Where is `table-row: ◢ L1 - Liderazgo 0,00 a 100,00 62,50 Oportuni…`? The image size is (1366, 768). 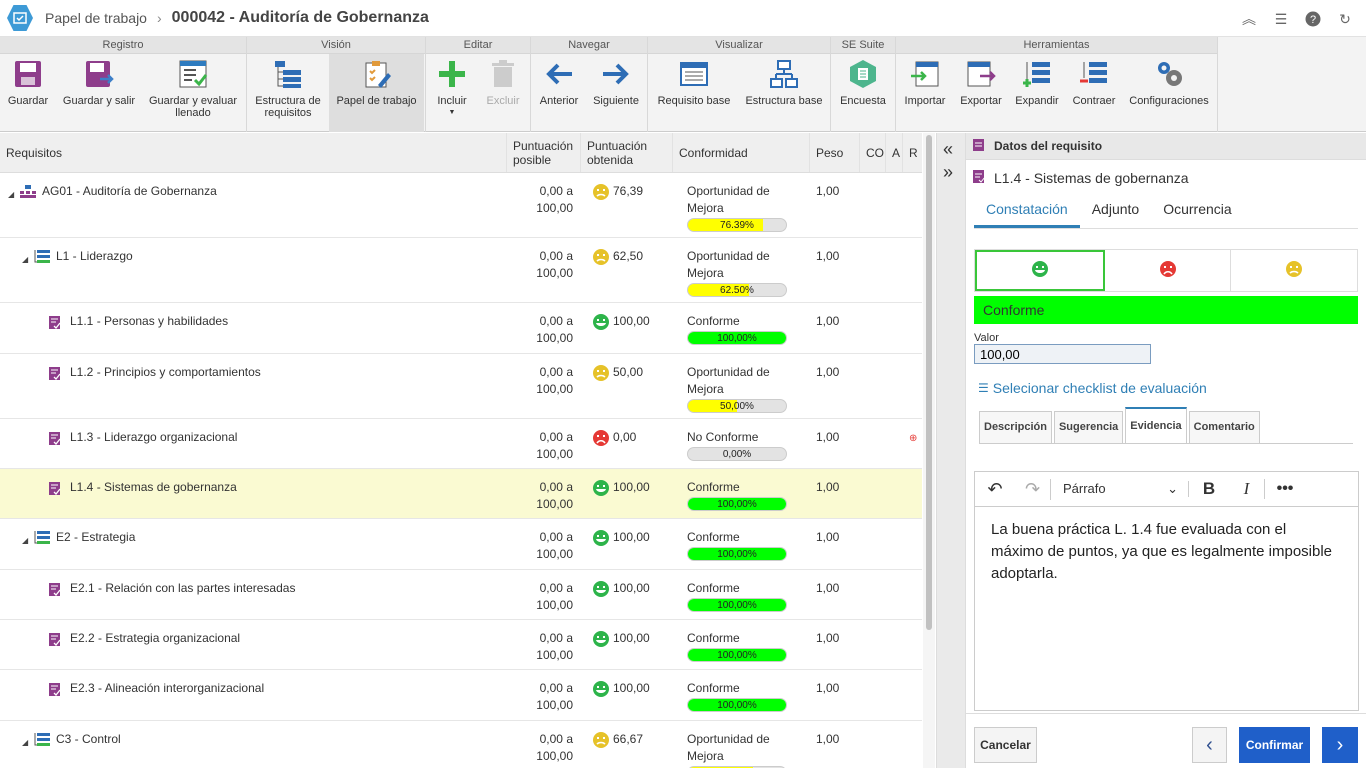 table-row: ◢ L1 - Liderazgo 0,00 a 100,00 62,50 Oportuni… is located at coordinates (461, 270).